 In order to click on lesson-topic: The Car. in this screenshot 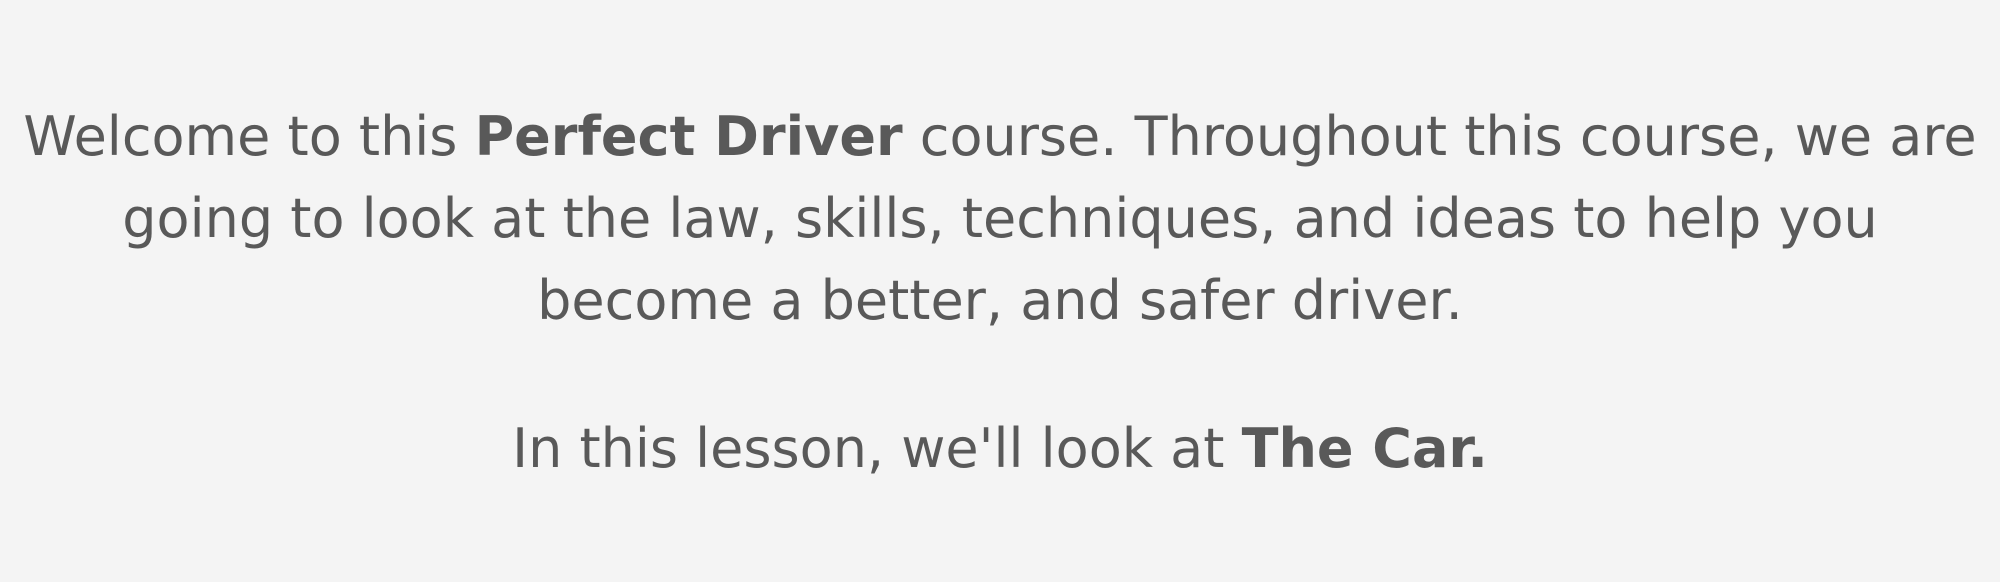, I will do `click(1364, 448)`.